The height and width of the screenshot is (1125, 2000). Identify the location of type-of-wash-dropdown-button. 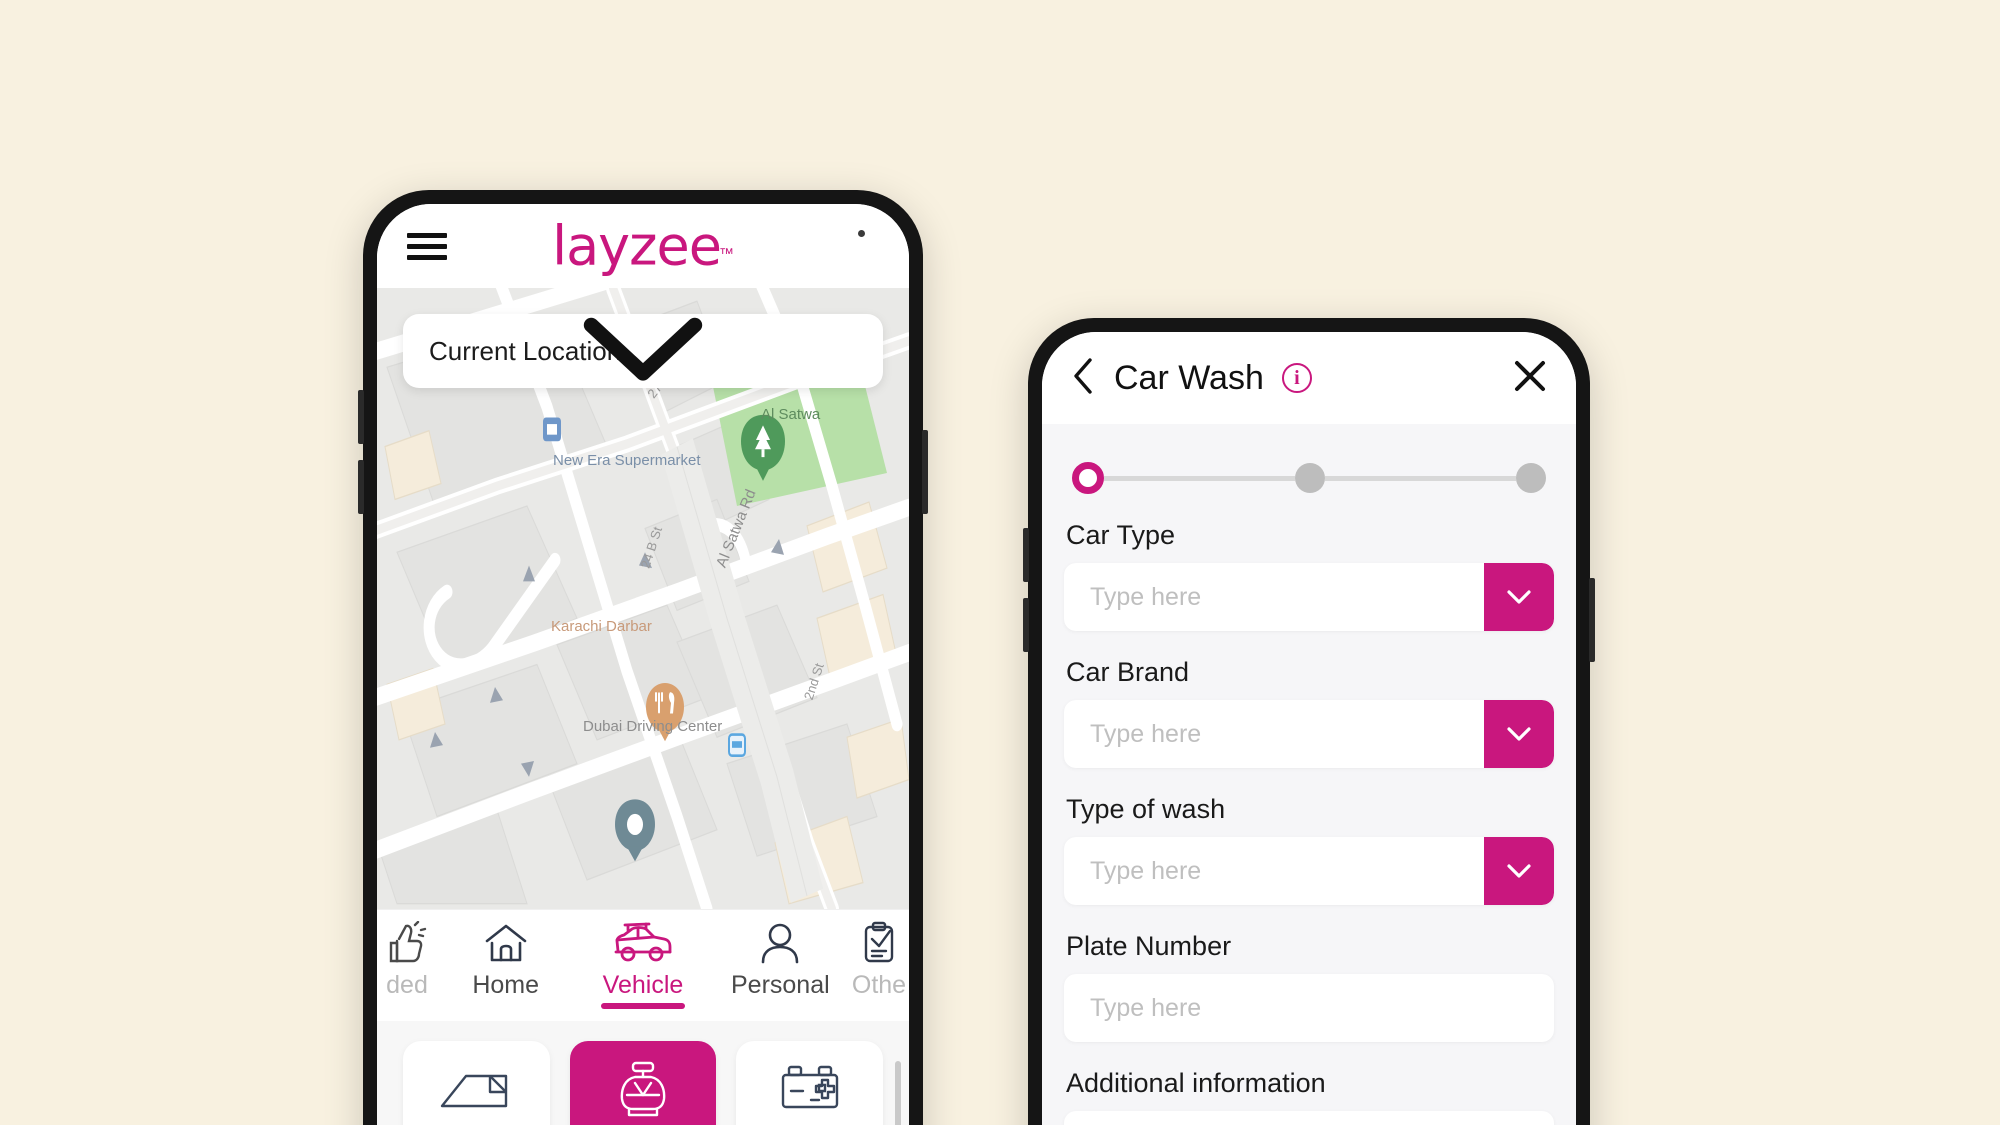
(1519, 871).